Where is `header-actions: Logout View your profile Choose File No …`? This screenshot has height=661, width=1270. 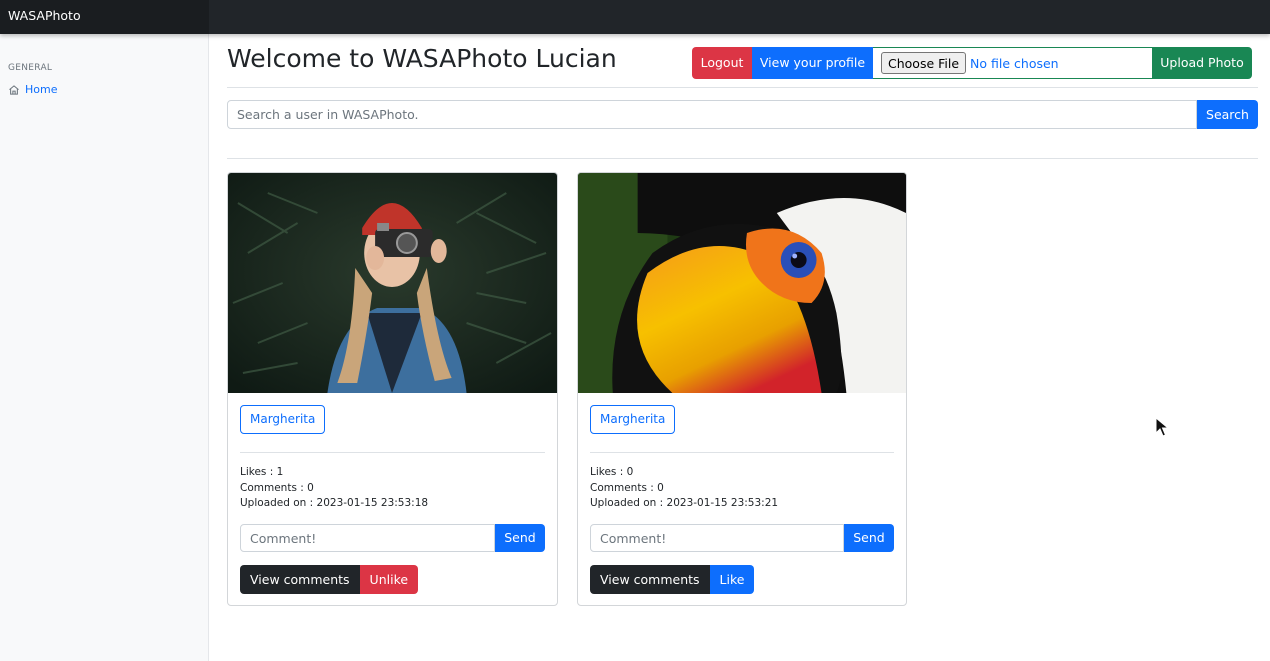
header-actions: Logout View your profile Choose File No … is located at coordinates (972, 63).